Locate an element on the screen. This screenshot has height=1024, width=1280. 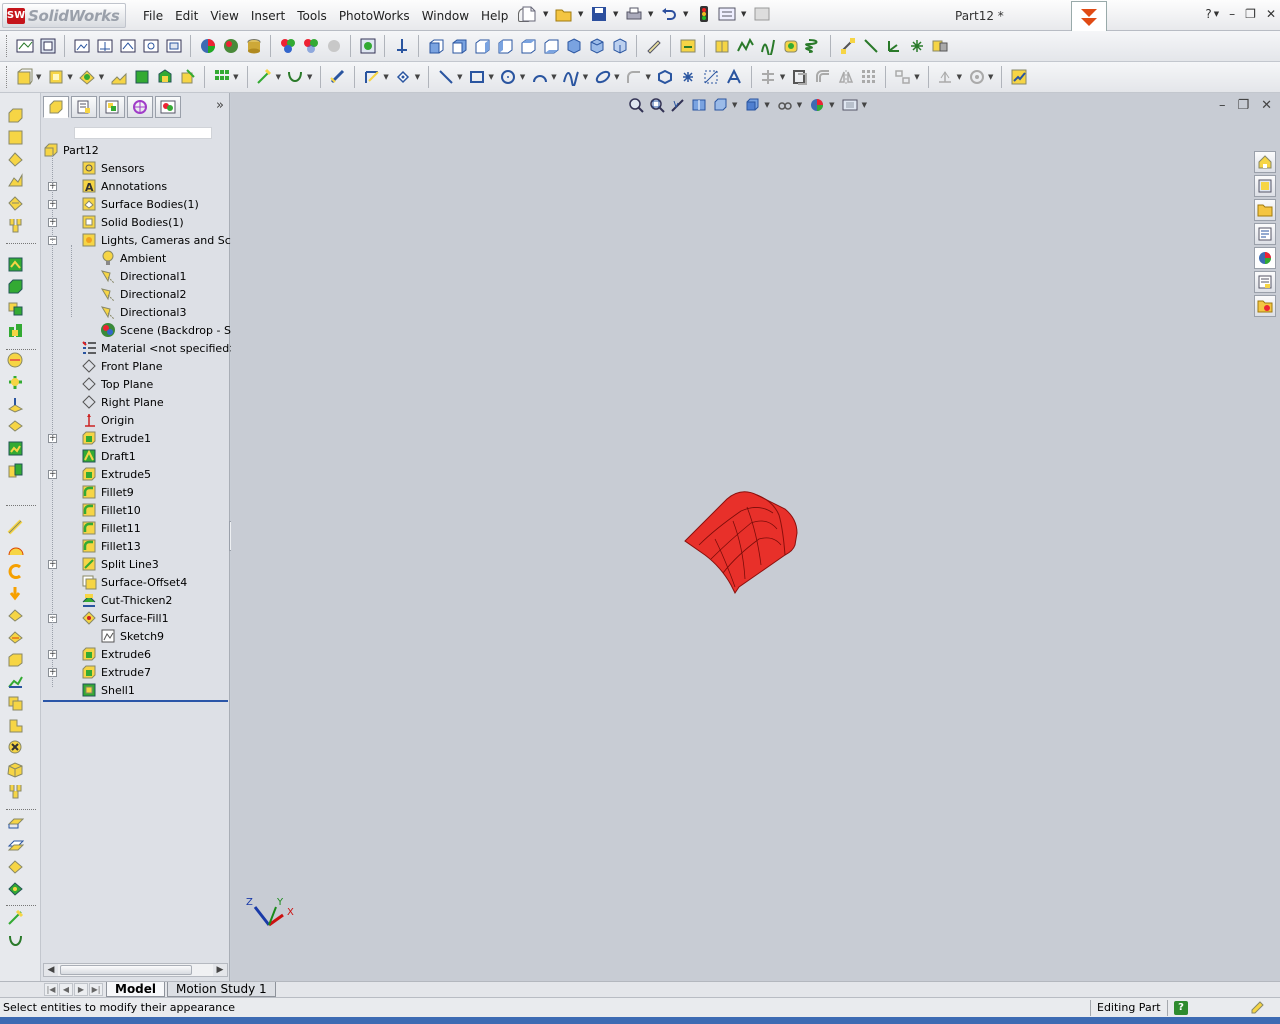
split-icon is located at coordinates (15, 725).